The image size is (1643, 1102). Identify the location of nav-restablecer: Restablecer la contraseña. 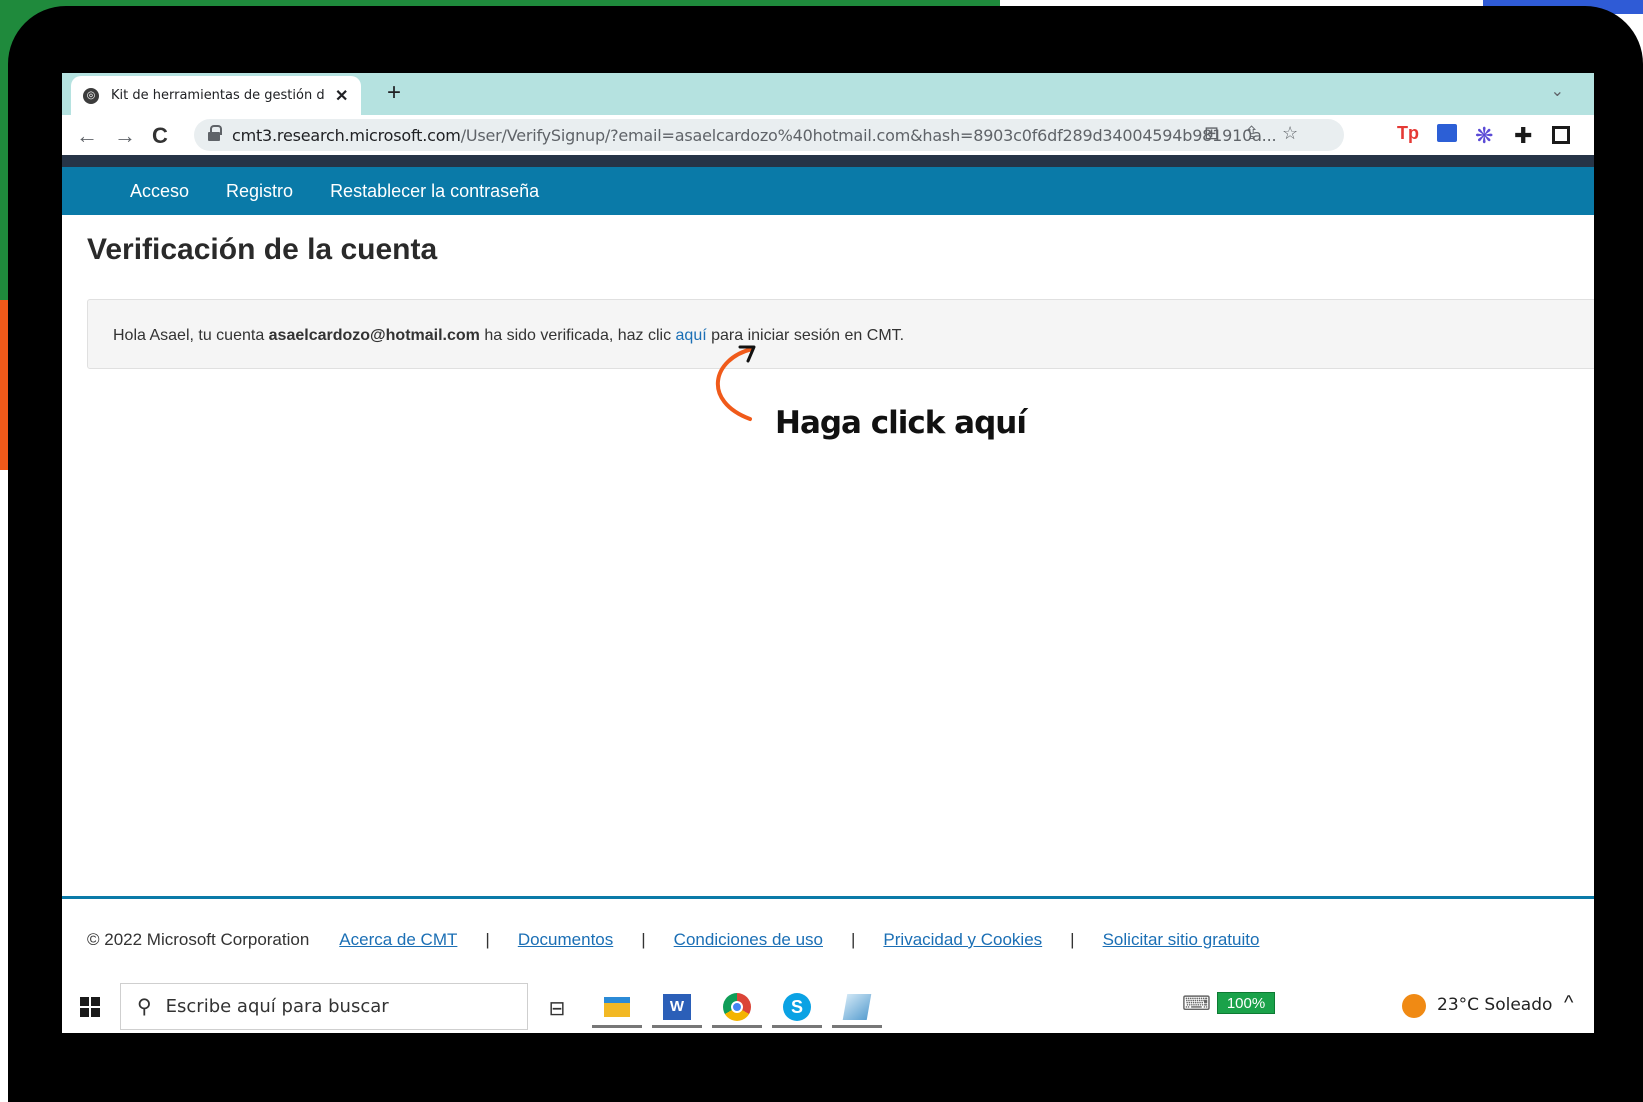
(434, 191).